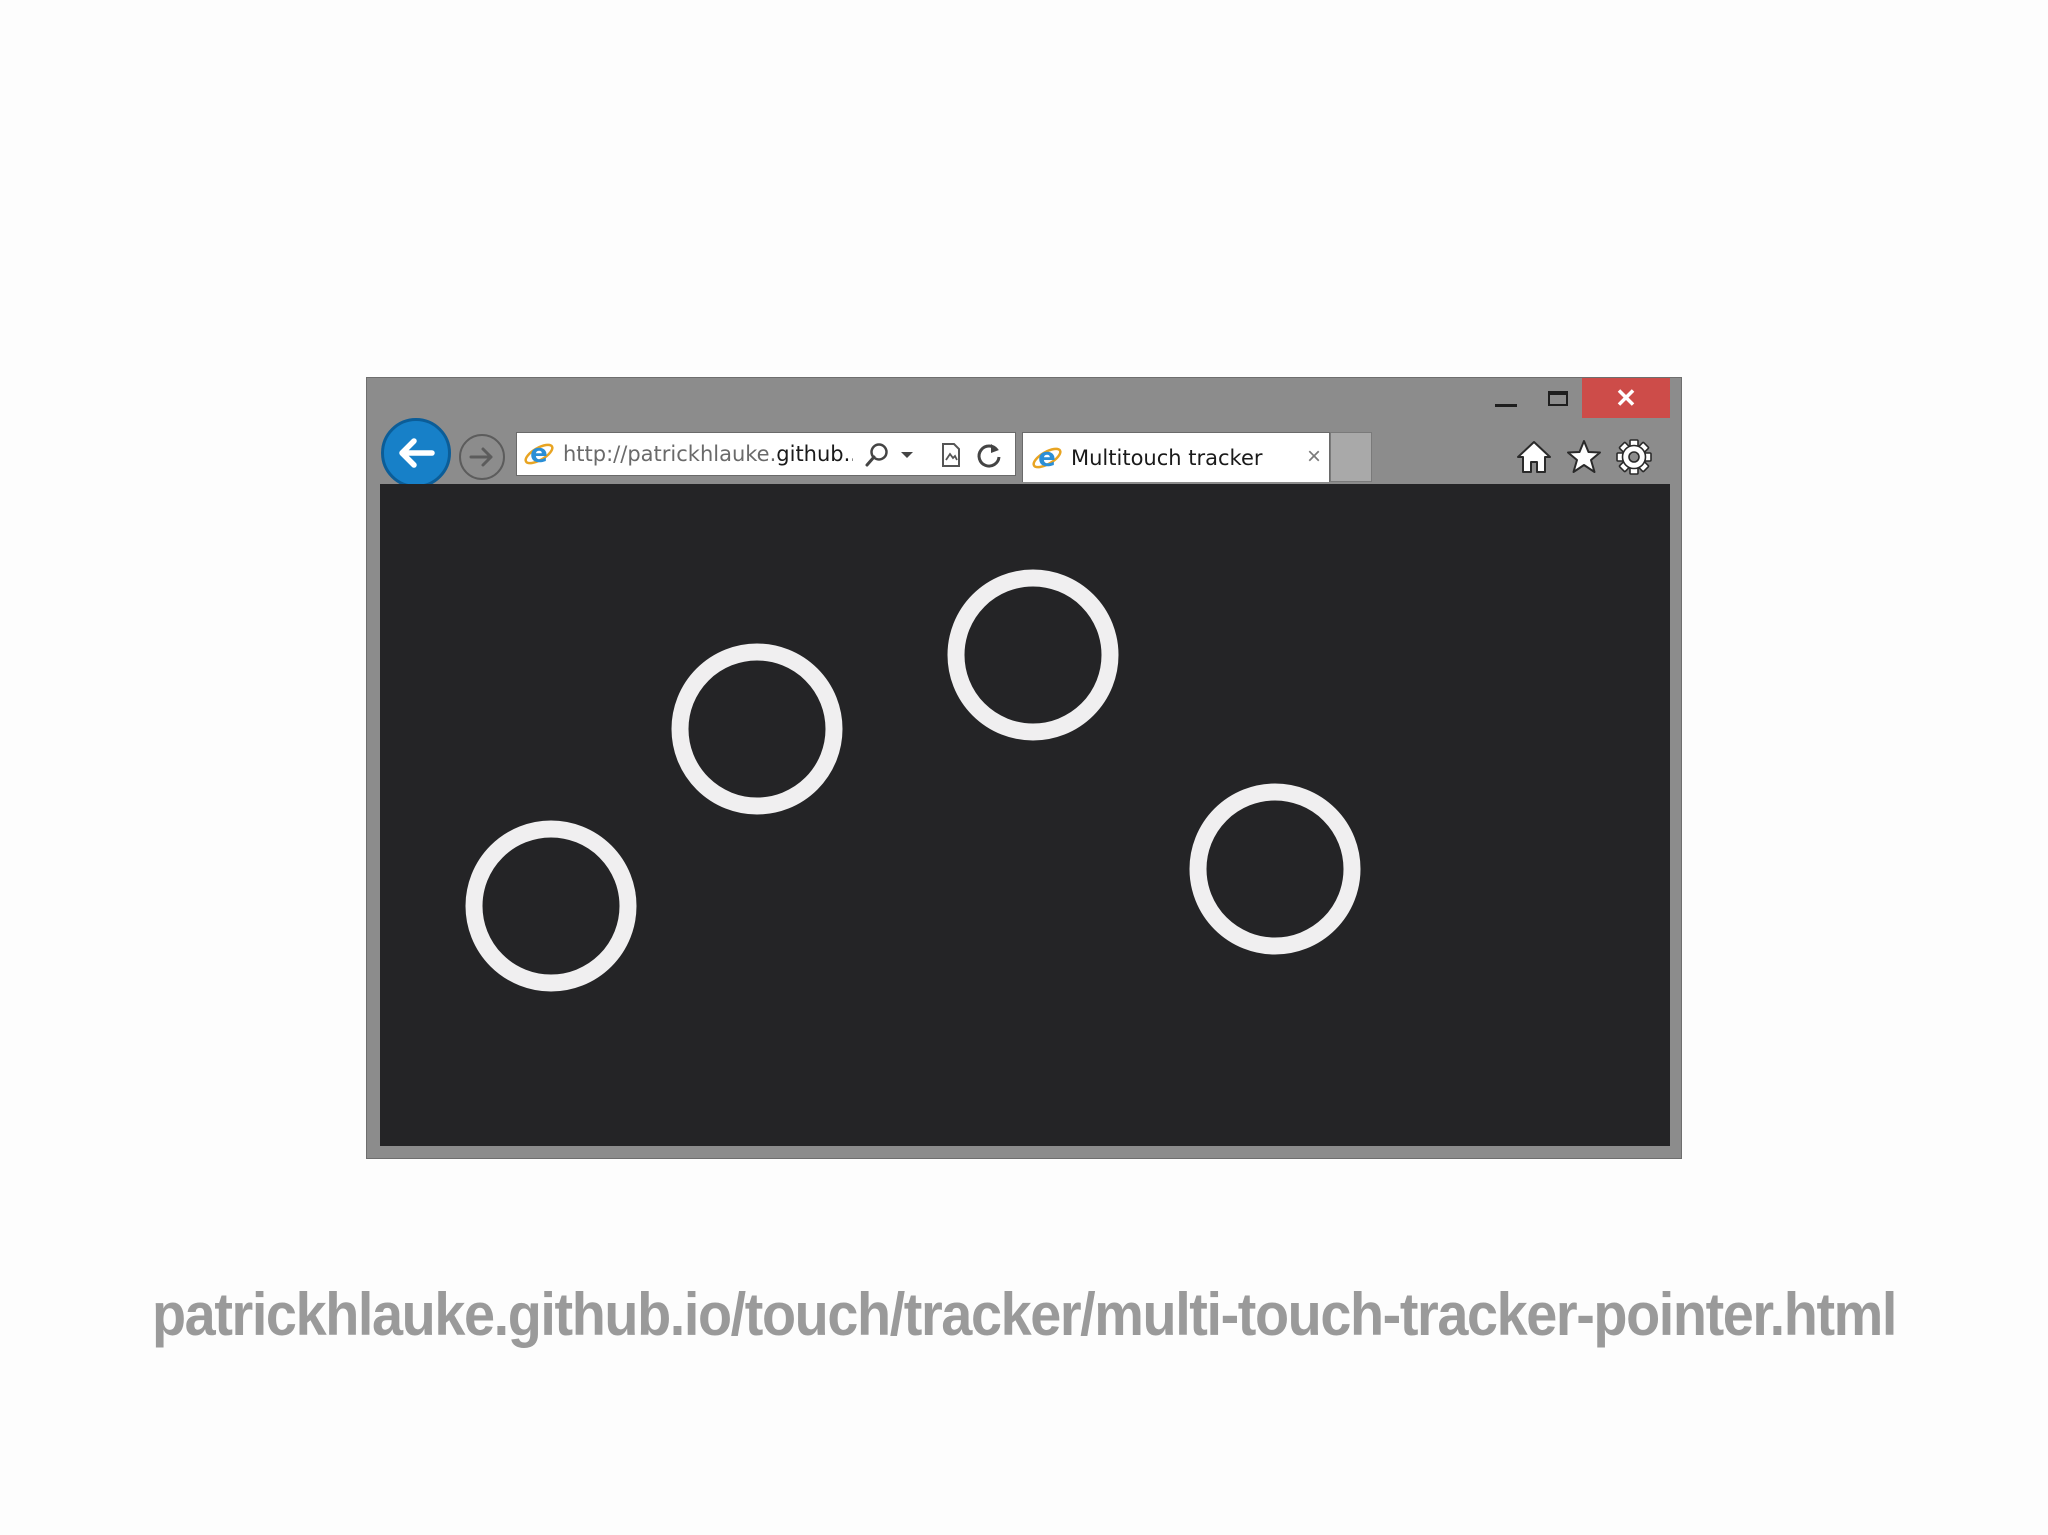 The height and width of the screenshot is (1535, 2048). I want to click on back-arrow-icon, so click(417, 453).